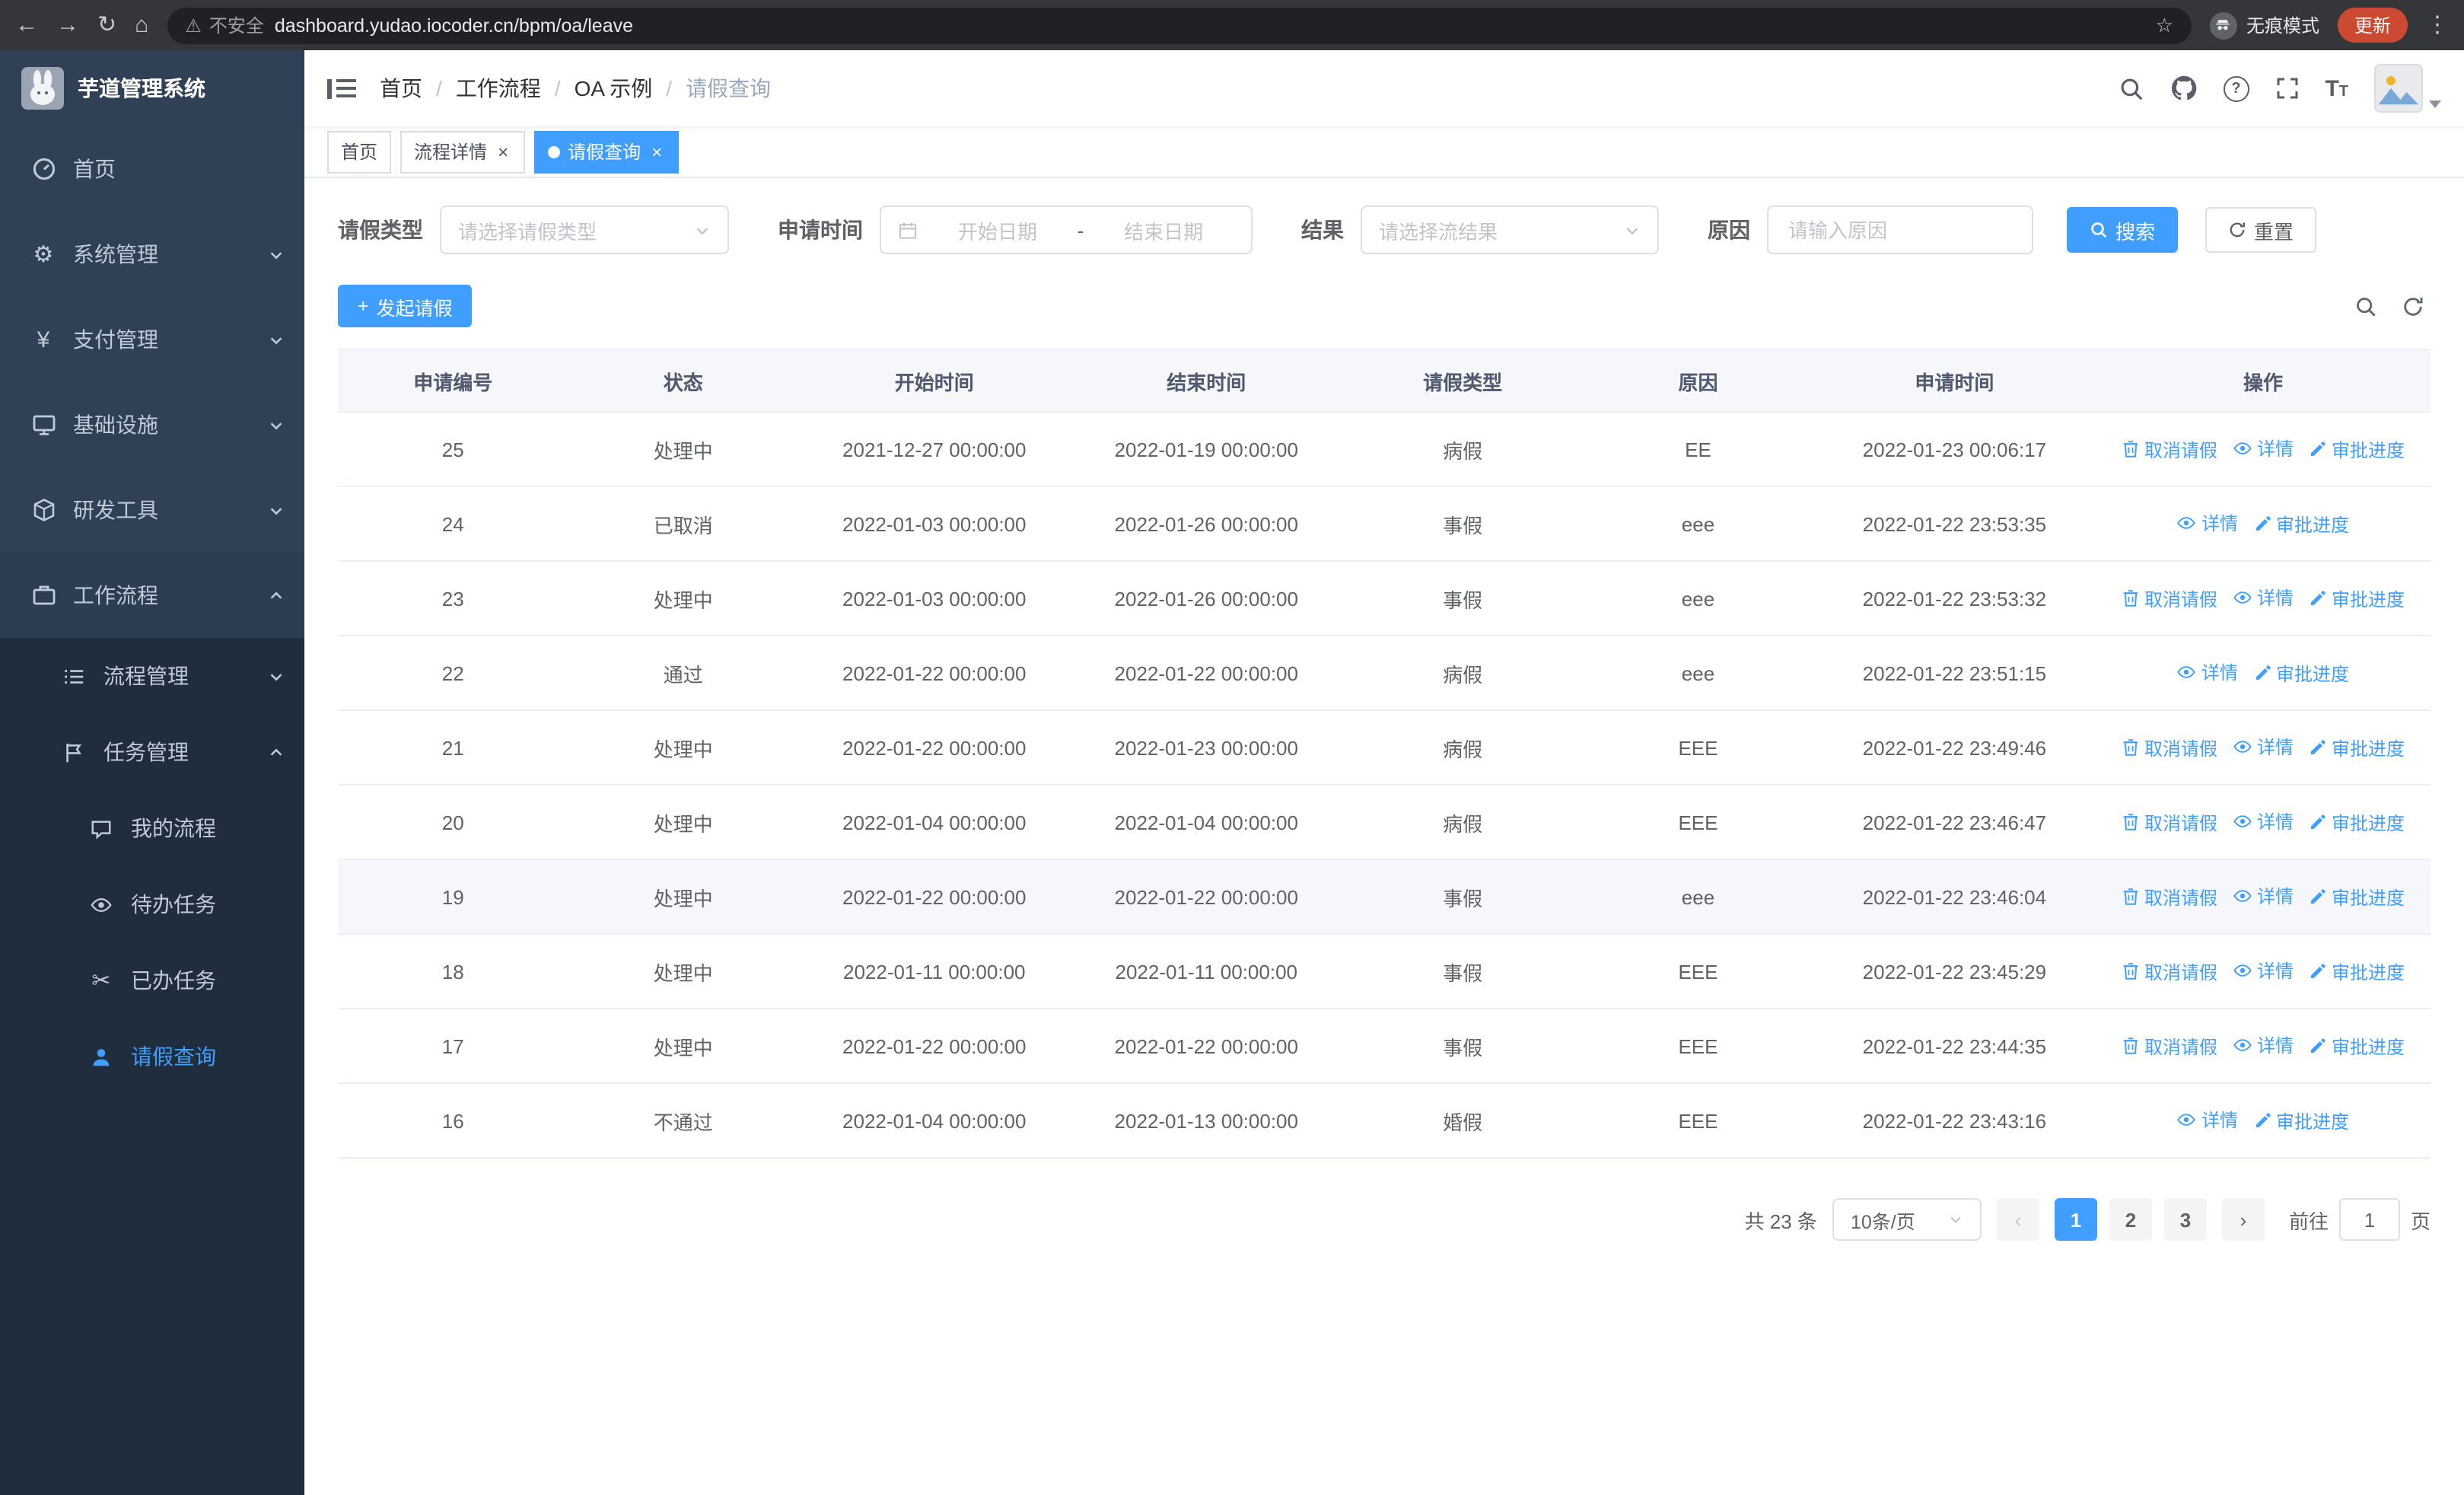 Image resolution: width=2464 pixels, height=1495 pixels. I want to click on reason-input, so click(1900, 230).